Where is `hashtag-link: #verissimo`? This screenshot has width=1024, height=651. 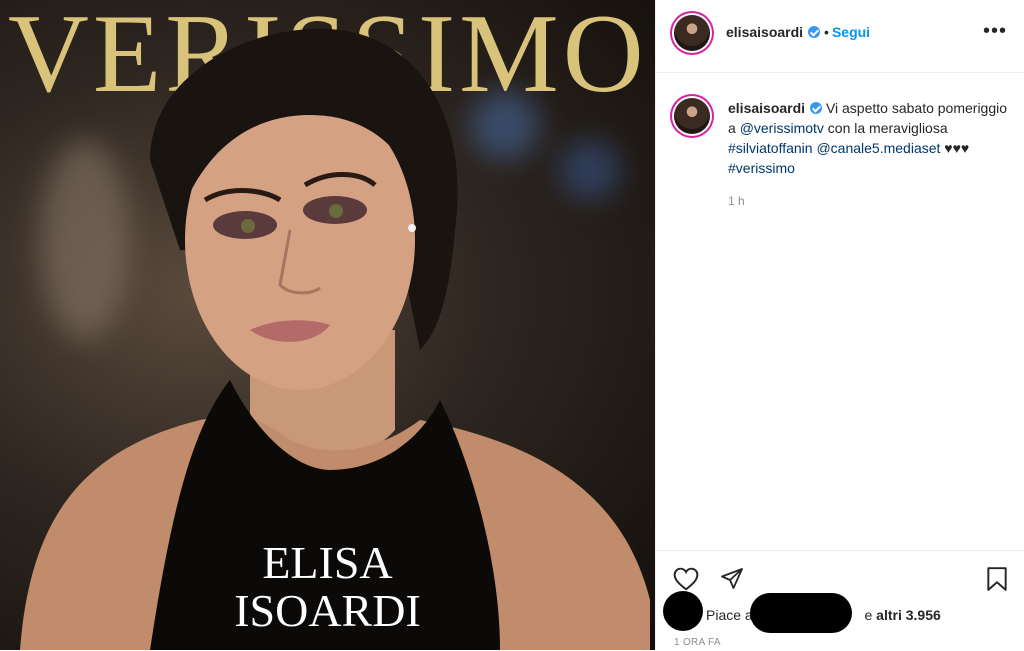
hashtag-link: #verissimo is located at coordinates (761, 168).